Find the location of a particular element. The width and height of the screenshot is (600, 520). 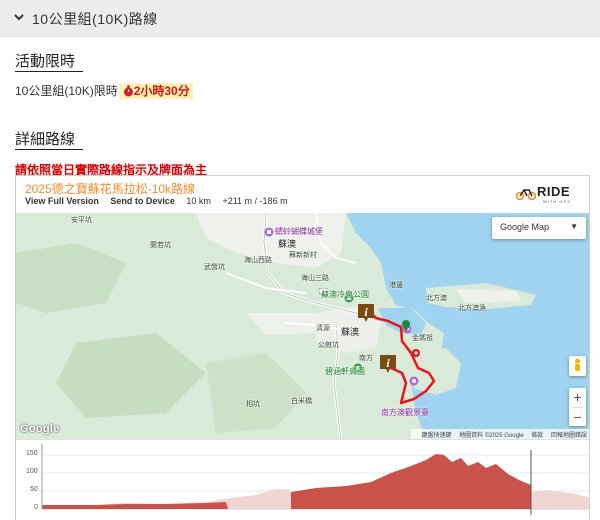

zoom-in-button: + is located at coordinates (577, 397).